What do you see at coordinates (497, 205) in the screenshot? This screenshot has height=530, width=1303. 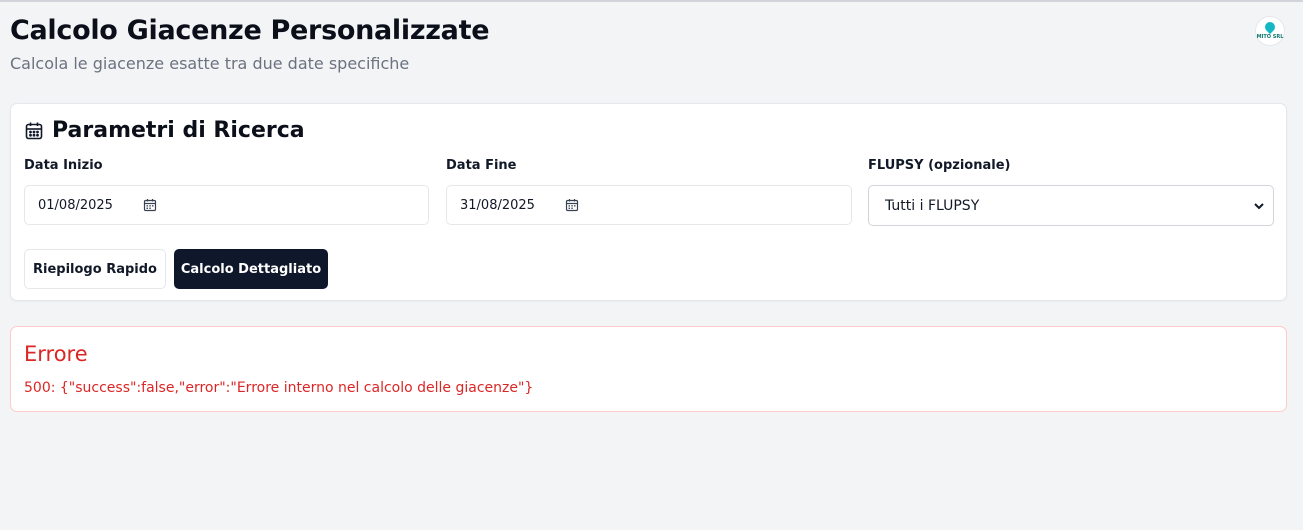 I see `end-date-value: 31/08/2025` at bounding box center [497, 205].